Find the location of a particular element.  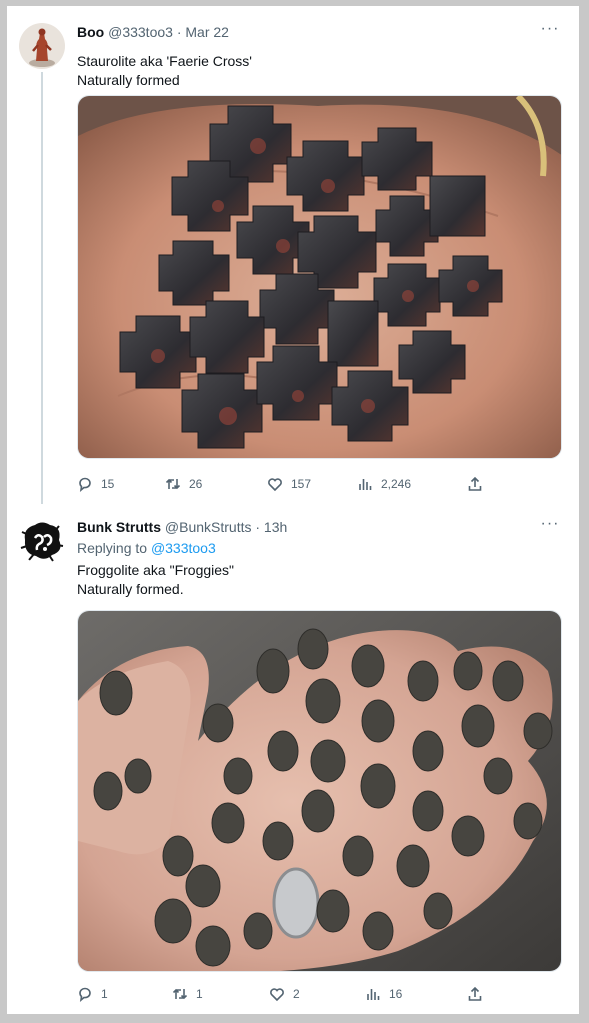

tweet-date: 13h is located at coordinates (275, 527).